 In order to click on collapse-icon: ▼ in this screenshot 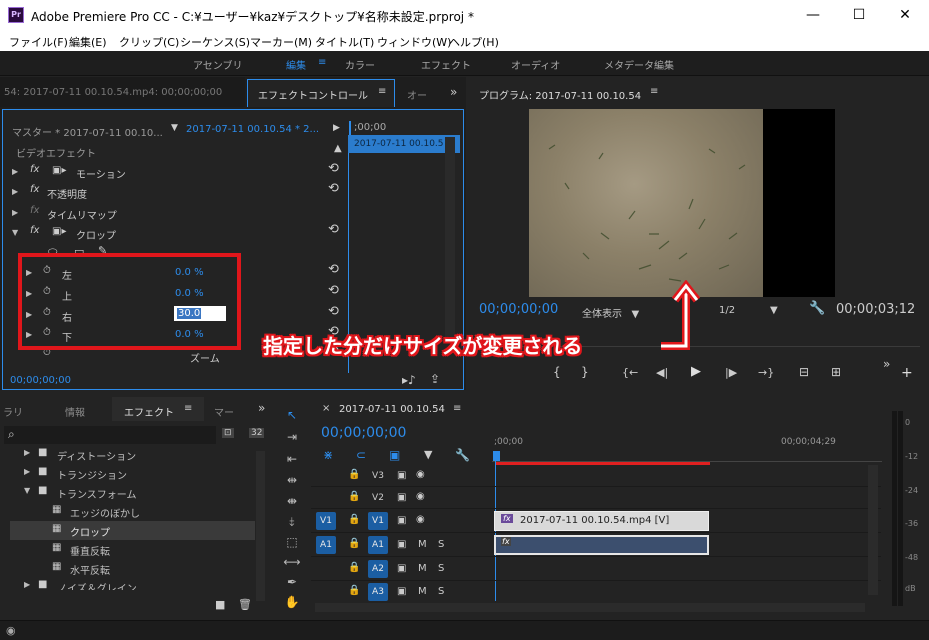, I will do `click(27, 490)`.